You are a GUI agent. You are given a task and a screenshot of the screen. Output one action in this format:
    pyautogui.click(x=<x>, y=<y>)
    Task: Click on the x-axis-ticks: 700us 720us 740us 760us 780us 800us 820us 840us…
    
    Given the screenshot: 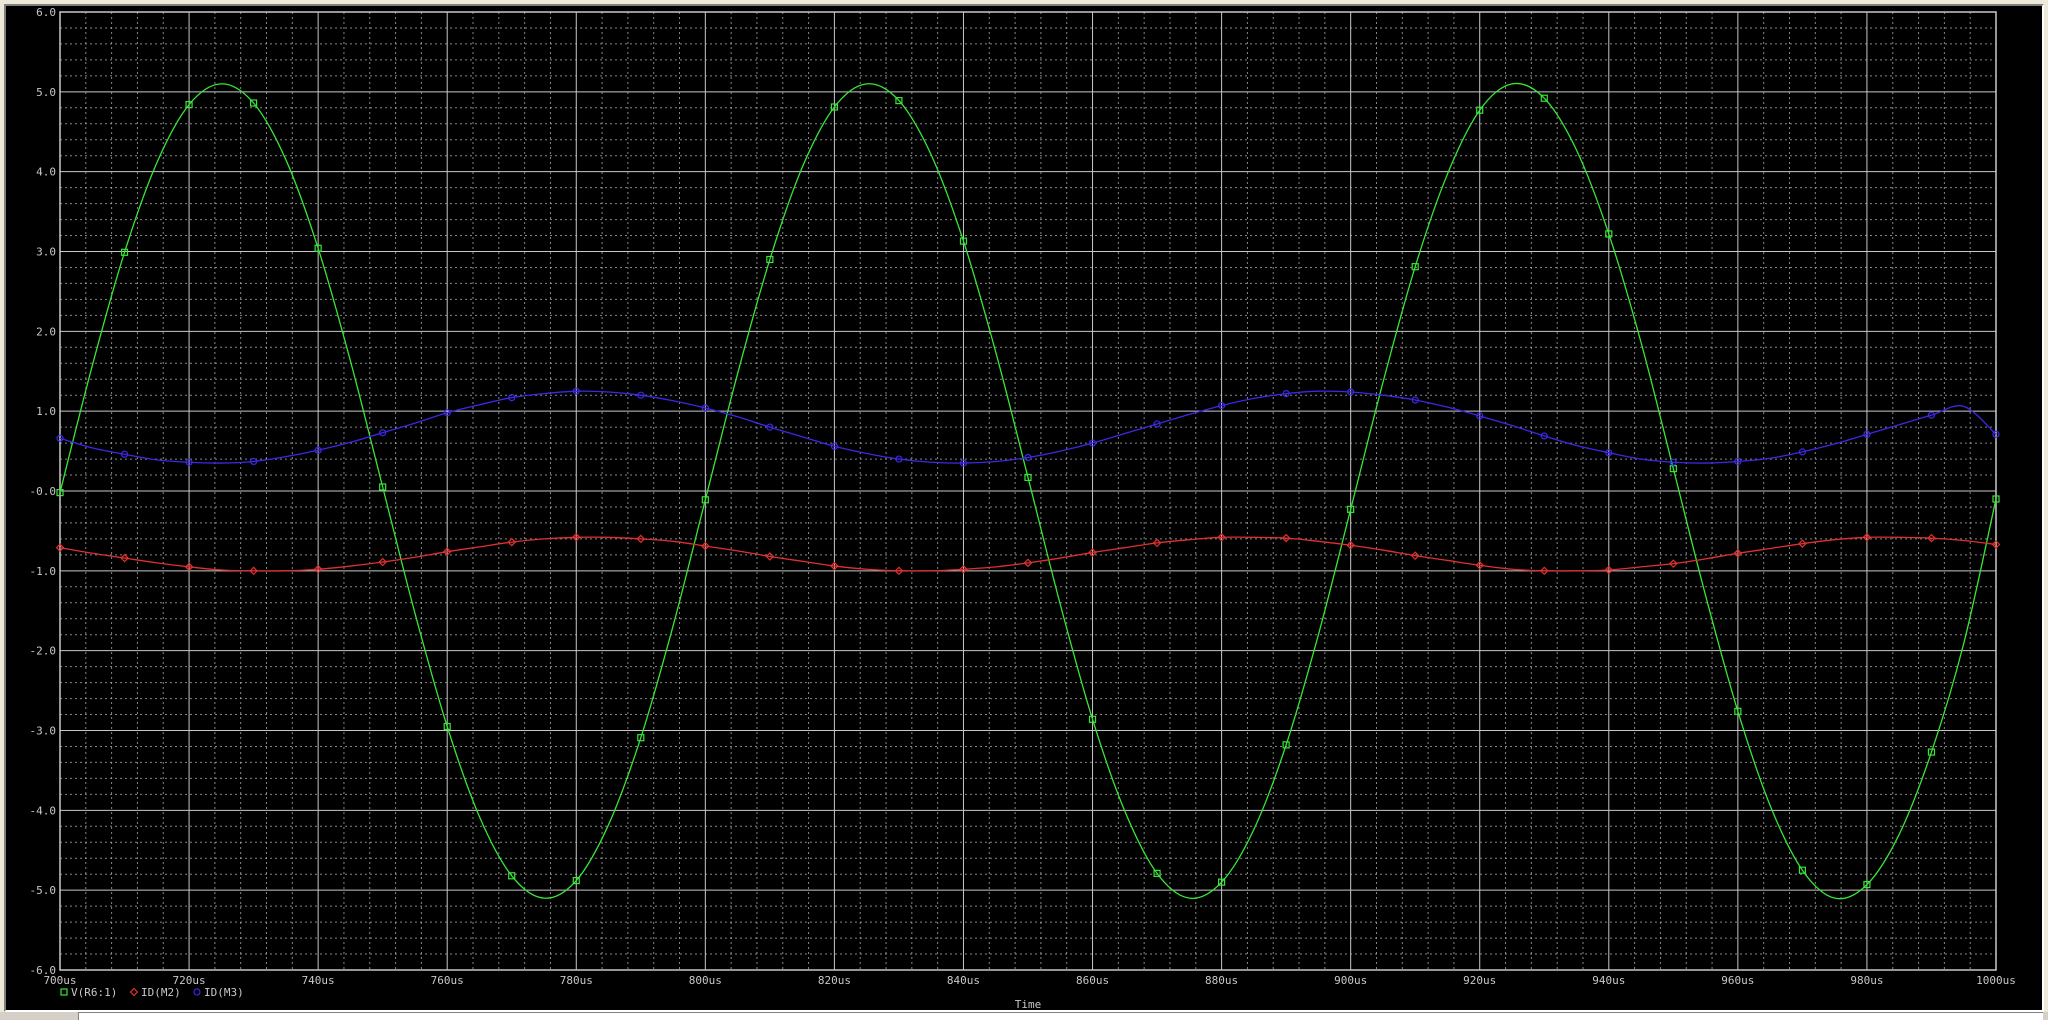 What is the action you would take?
    pyautogui.click(x=1029, y=980)
    